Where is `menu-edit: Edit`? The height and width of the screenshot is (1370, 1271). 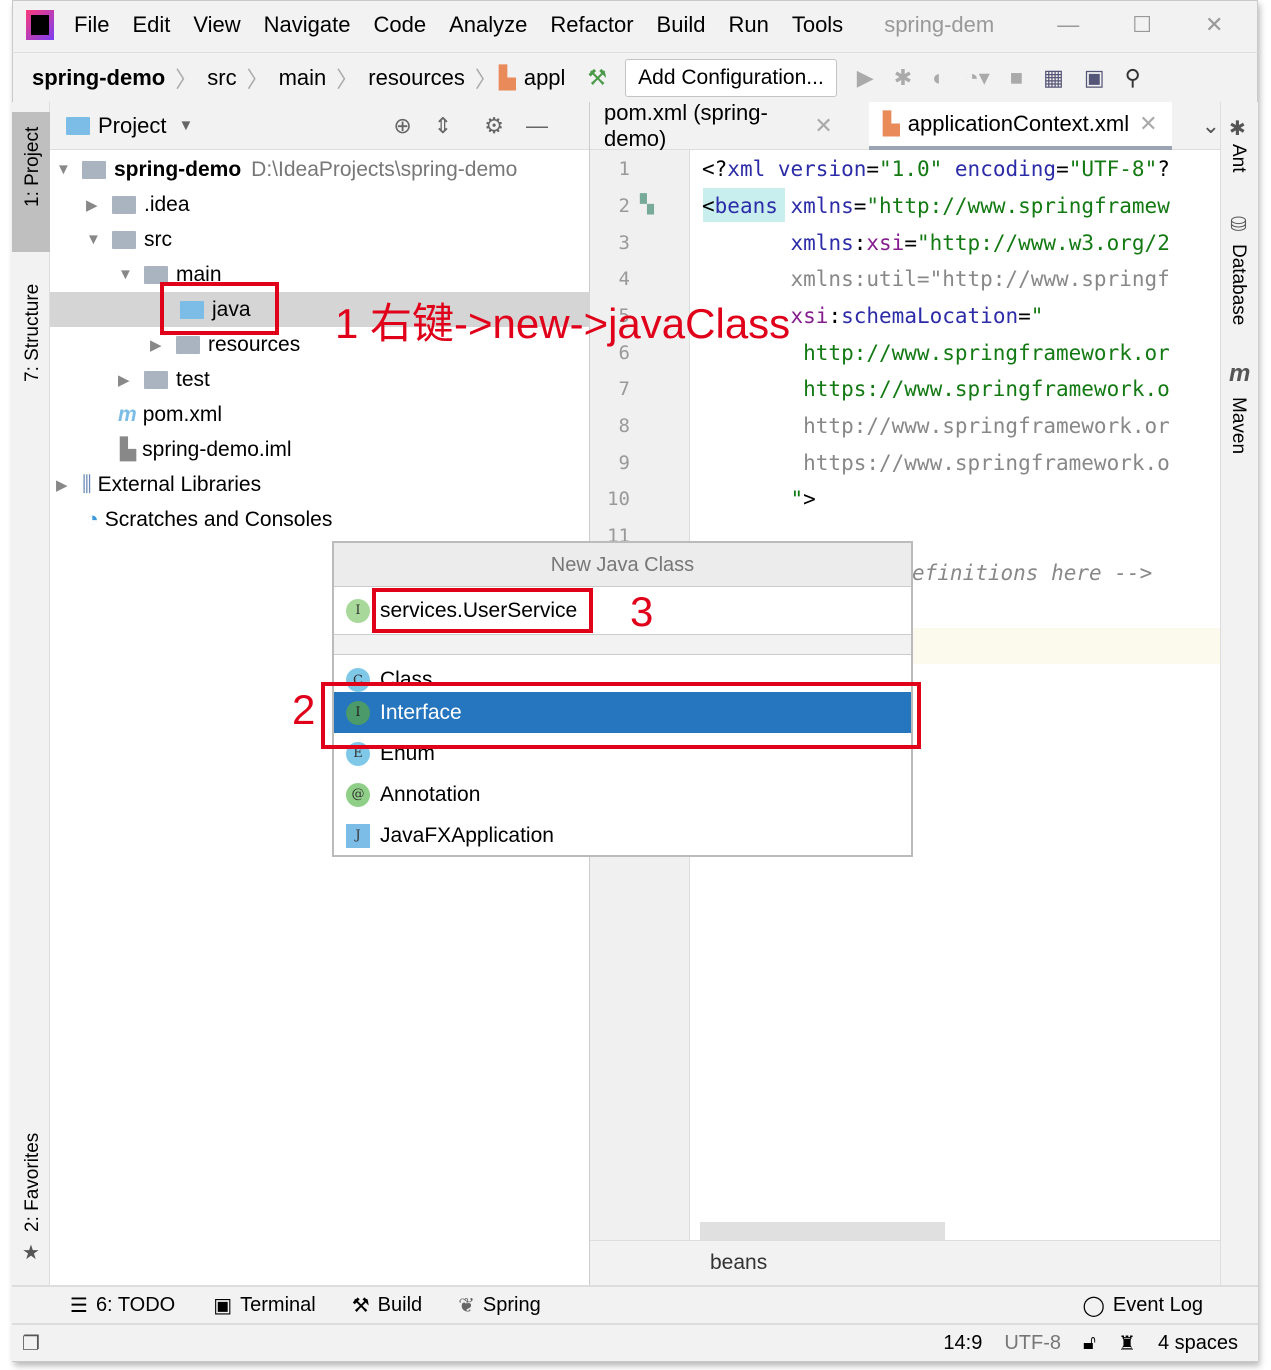
menu-edit: Edit is located at coordinates (151, 25).